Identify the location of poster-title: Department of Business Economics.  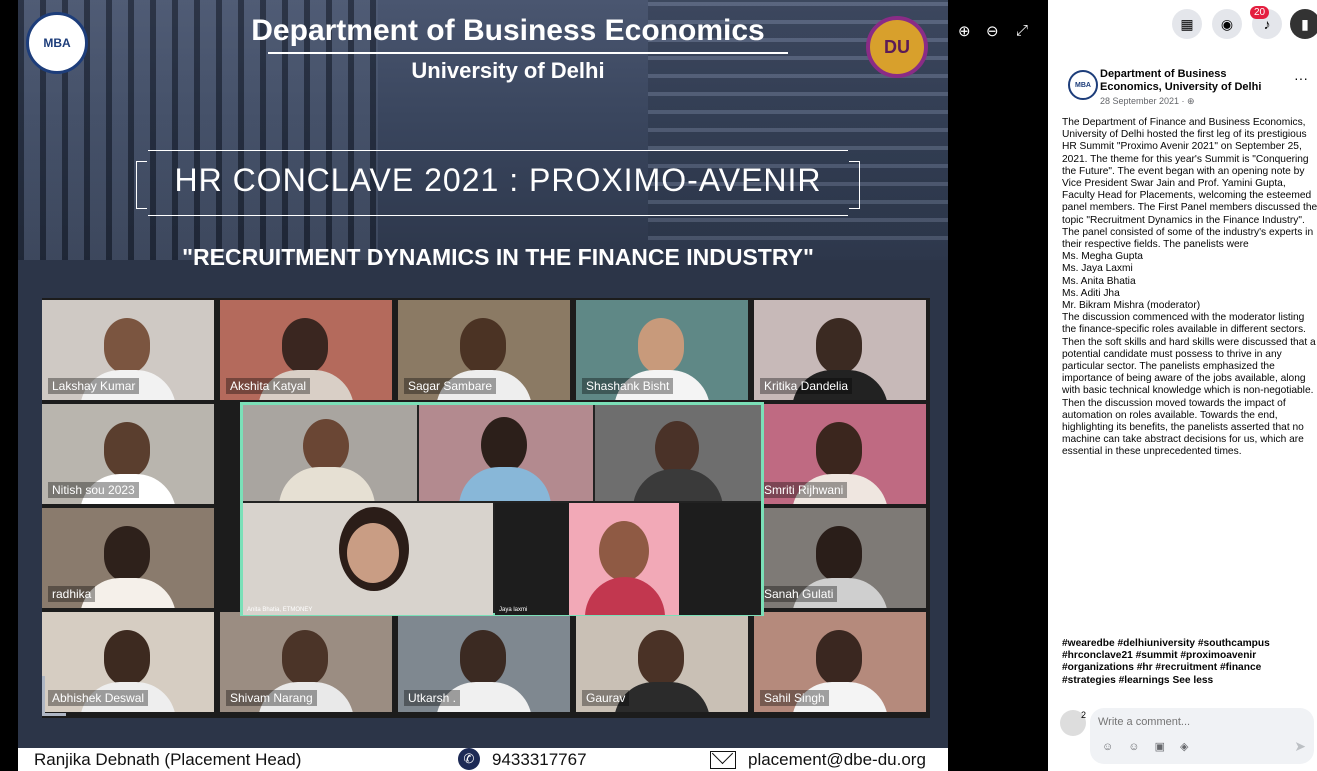
(508, 30).